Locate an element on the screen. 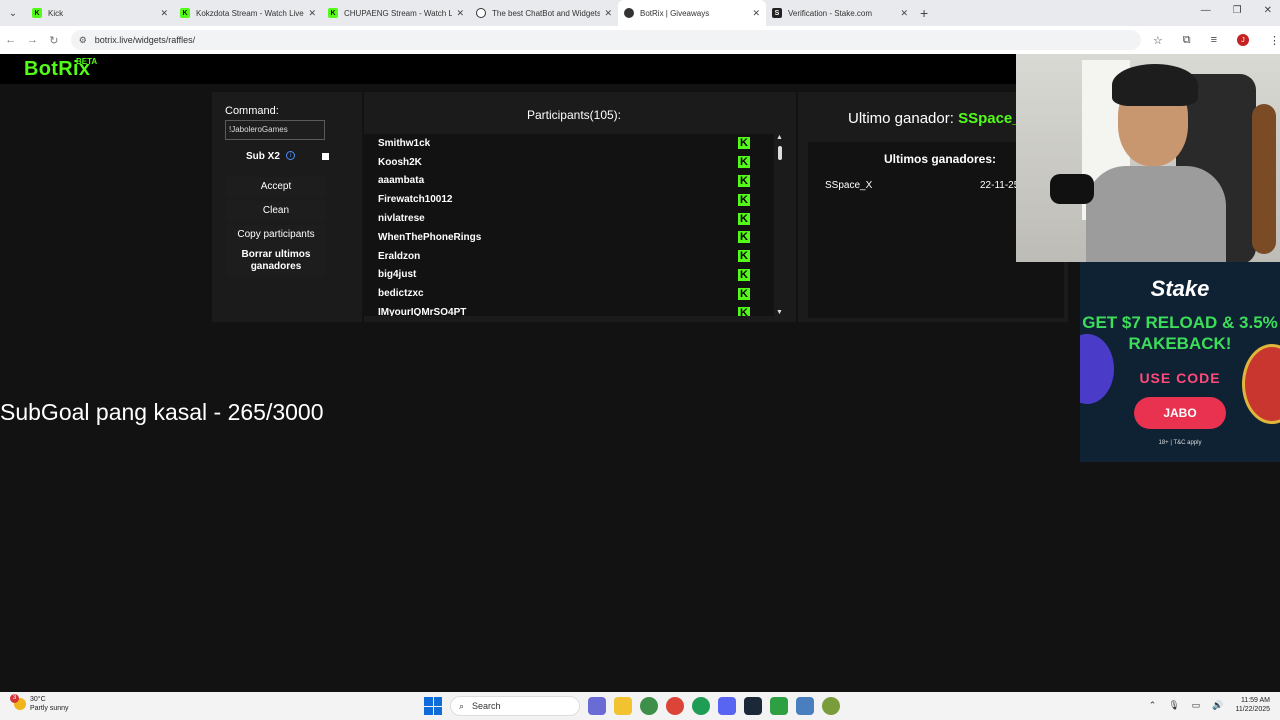 This screenshot has width=1280, height=720. clean-button: Clean is located at coordinates (276, 211).